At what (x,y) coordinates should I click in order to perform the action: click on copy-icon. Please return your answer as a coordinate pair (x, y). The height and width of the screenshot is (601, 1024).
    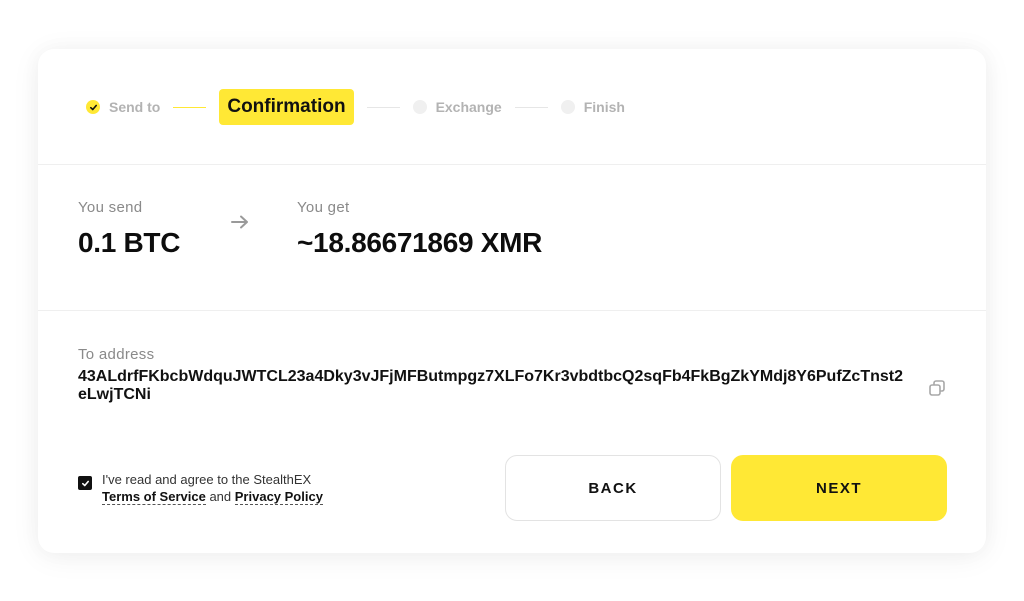
    Looking at the image, I should click on (937, 388).